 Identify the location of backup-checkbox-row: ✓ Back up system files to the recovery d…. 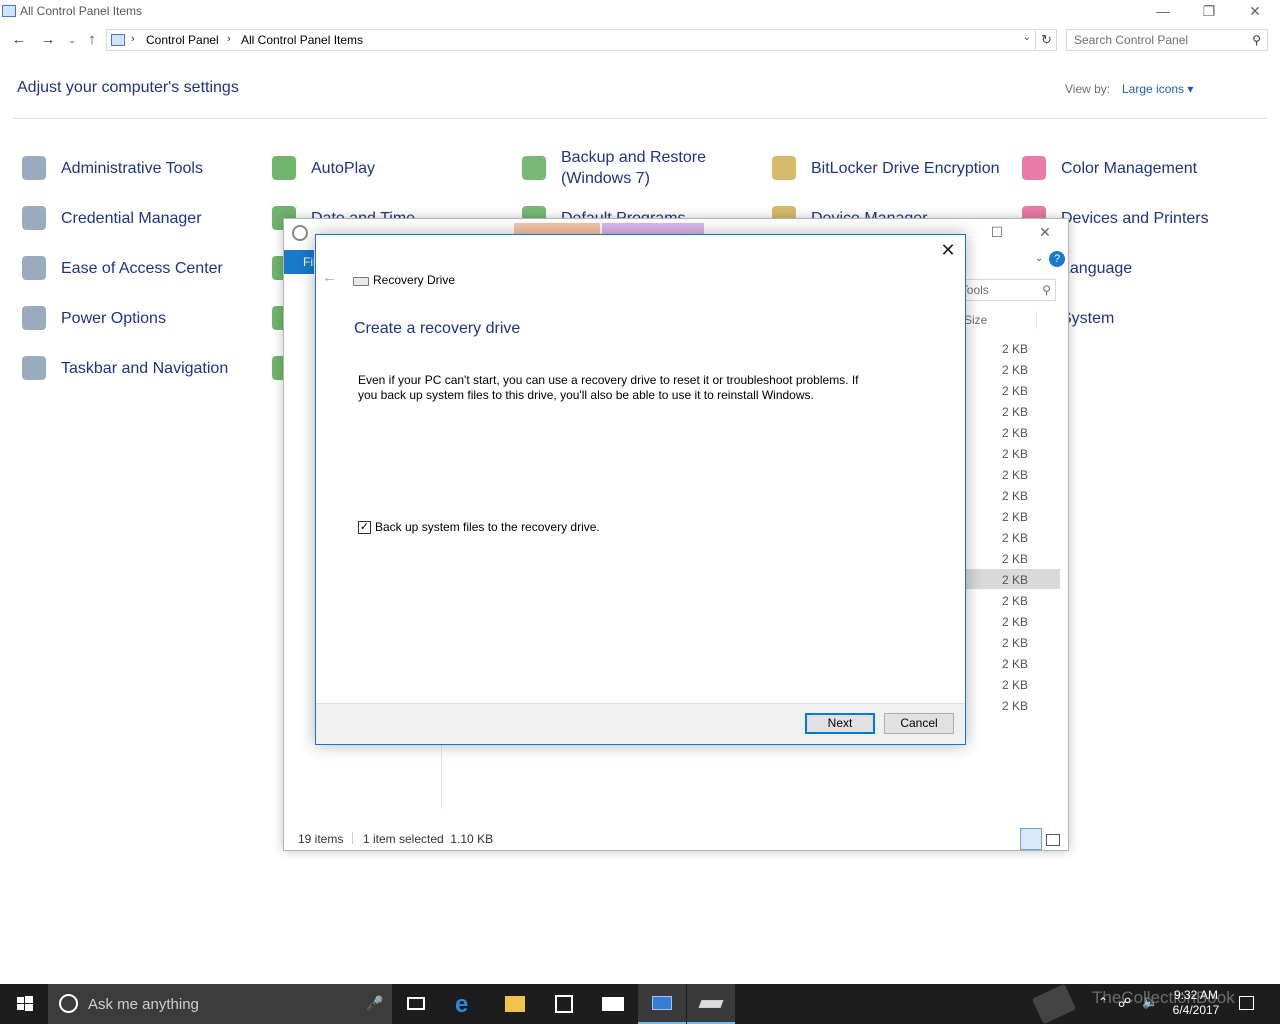
(479, 527).